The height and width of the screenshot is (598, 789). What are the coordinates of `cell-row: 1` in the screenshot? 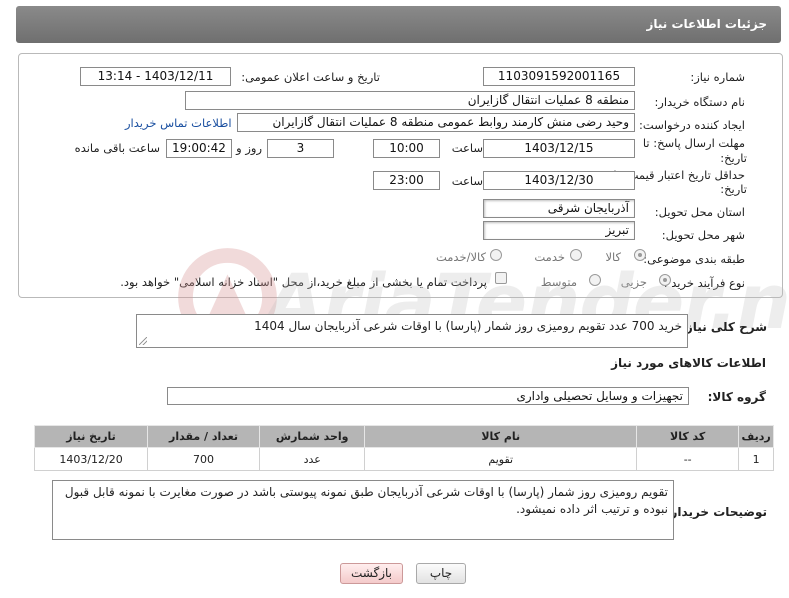 It's located at (756, 459).